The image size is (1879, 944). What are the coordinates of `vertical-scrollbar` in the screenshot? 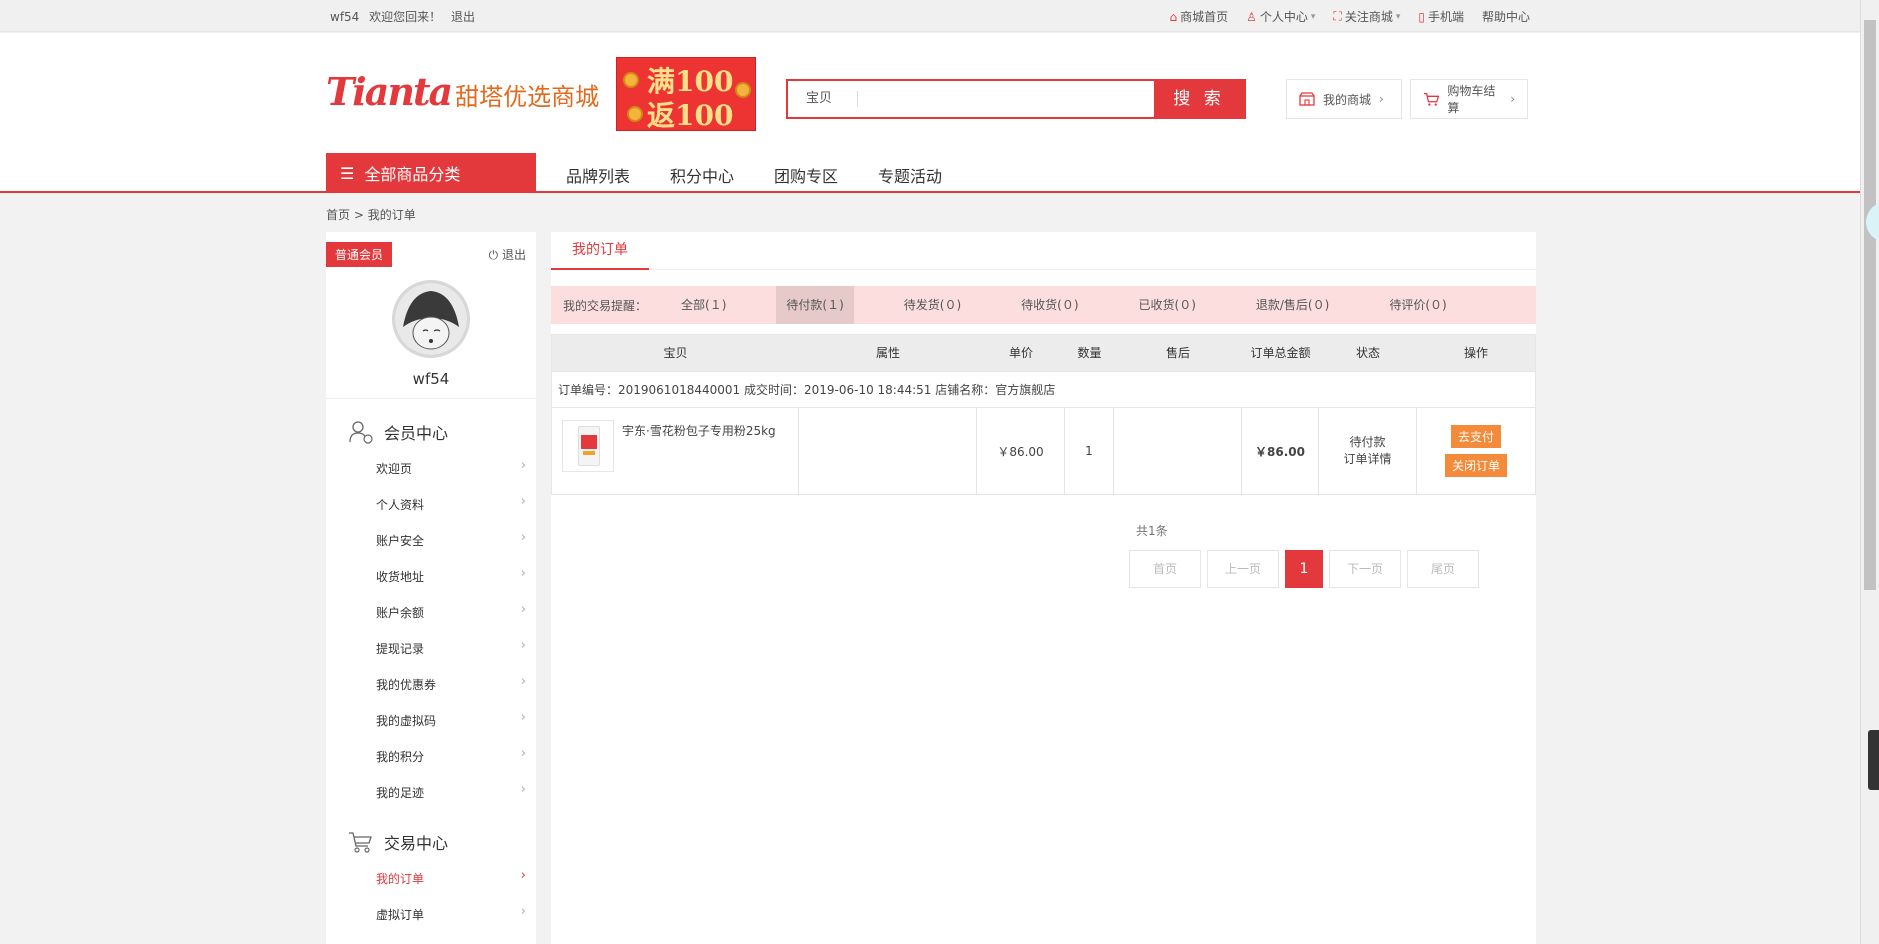 It's located at (1869, 472).